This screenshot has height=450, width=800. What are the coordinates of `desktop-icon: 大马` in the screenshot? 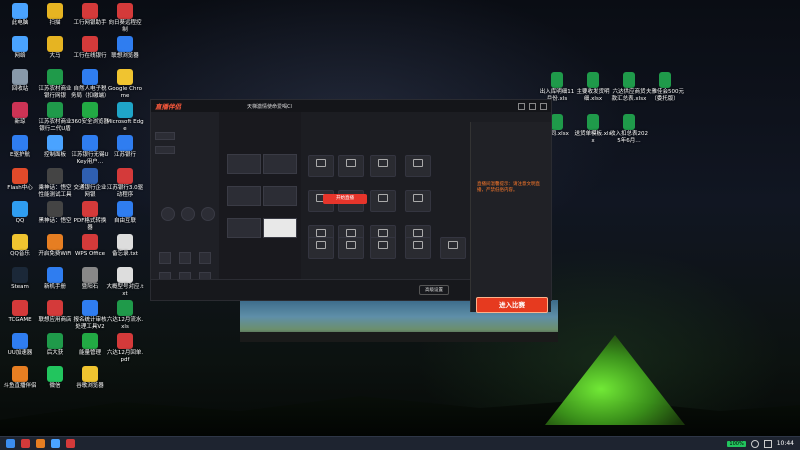 It's located at (55, 48).